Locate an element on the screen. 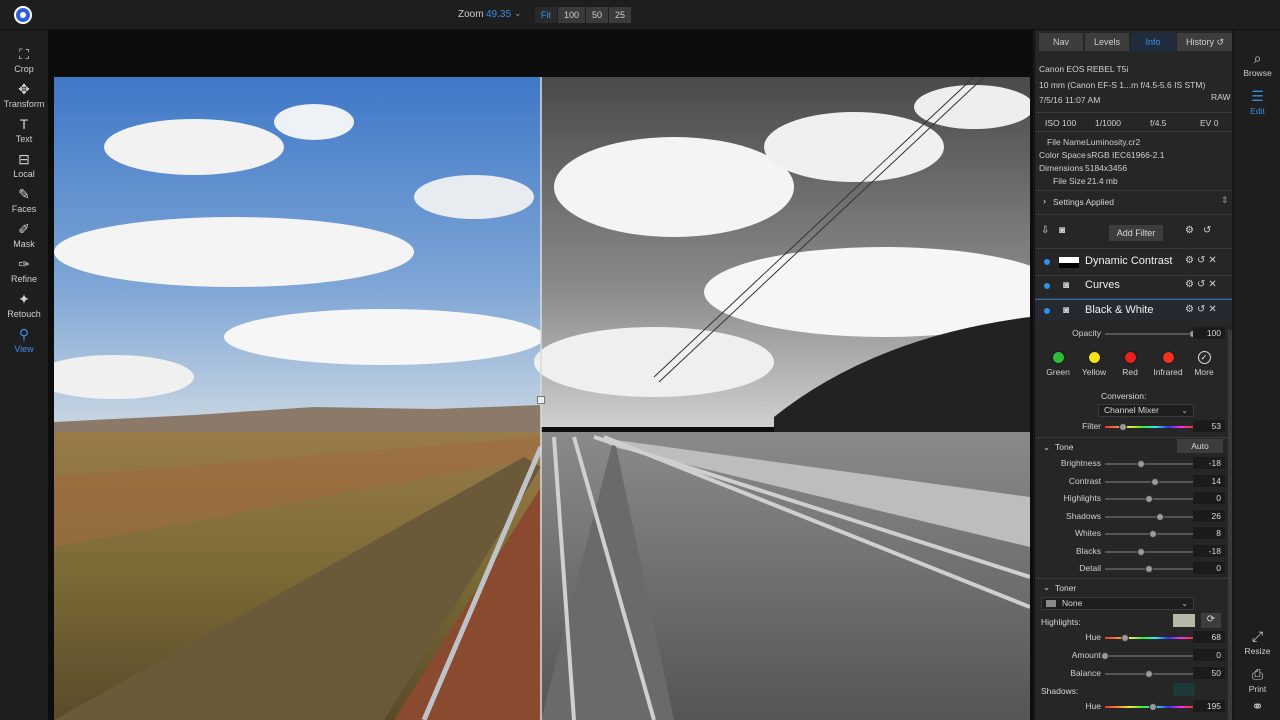 The width and height of the screenshot is (1280, 720). import-icon: ⇩ is located at coordinates (1045, 230).